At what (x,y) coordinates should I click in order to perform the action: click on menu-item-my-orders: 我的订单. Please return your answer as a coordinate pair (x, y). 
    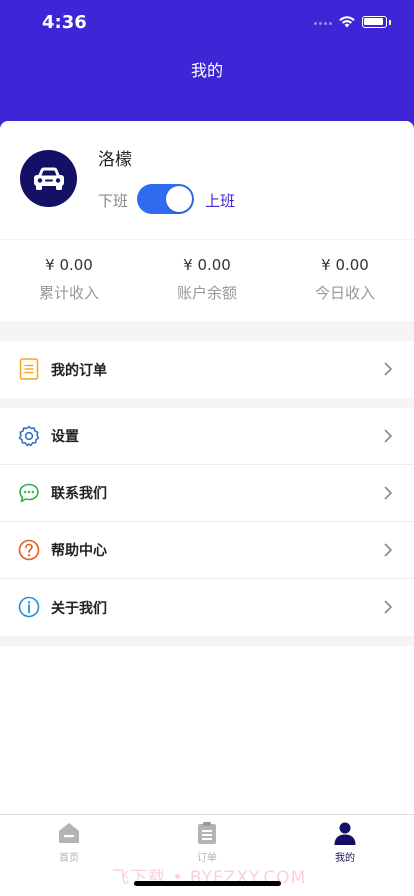
    Looking at the image, I should click on (207, 369).